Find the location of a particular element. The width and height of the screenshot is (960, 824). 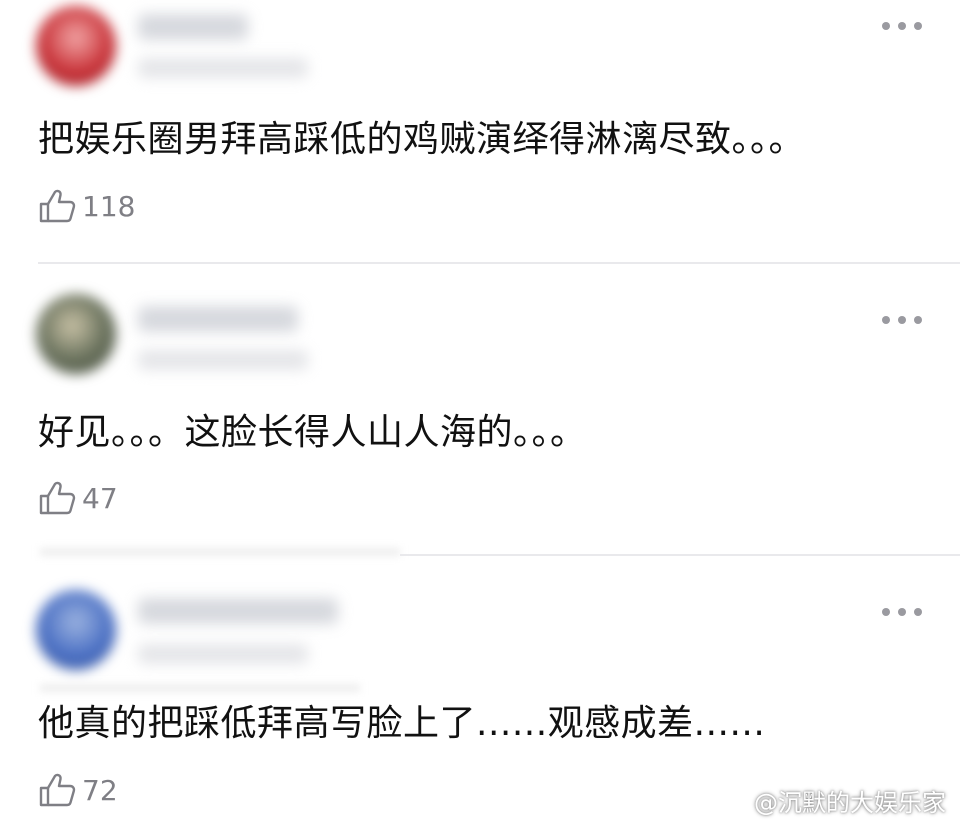

like-count: 72 is located at coordinates (100, 790).